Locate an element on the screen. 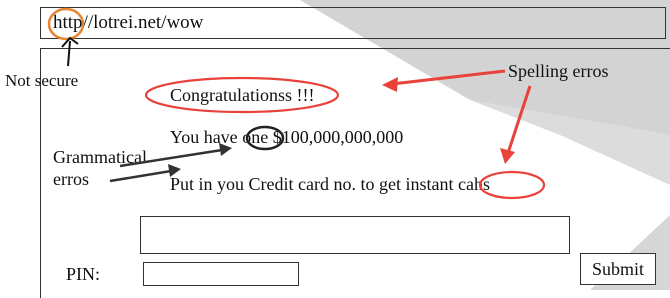  cahs-circle is located at coordinates (512, 185).